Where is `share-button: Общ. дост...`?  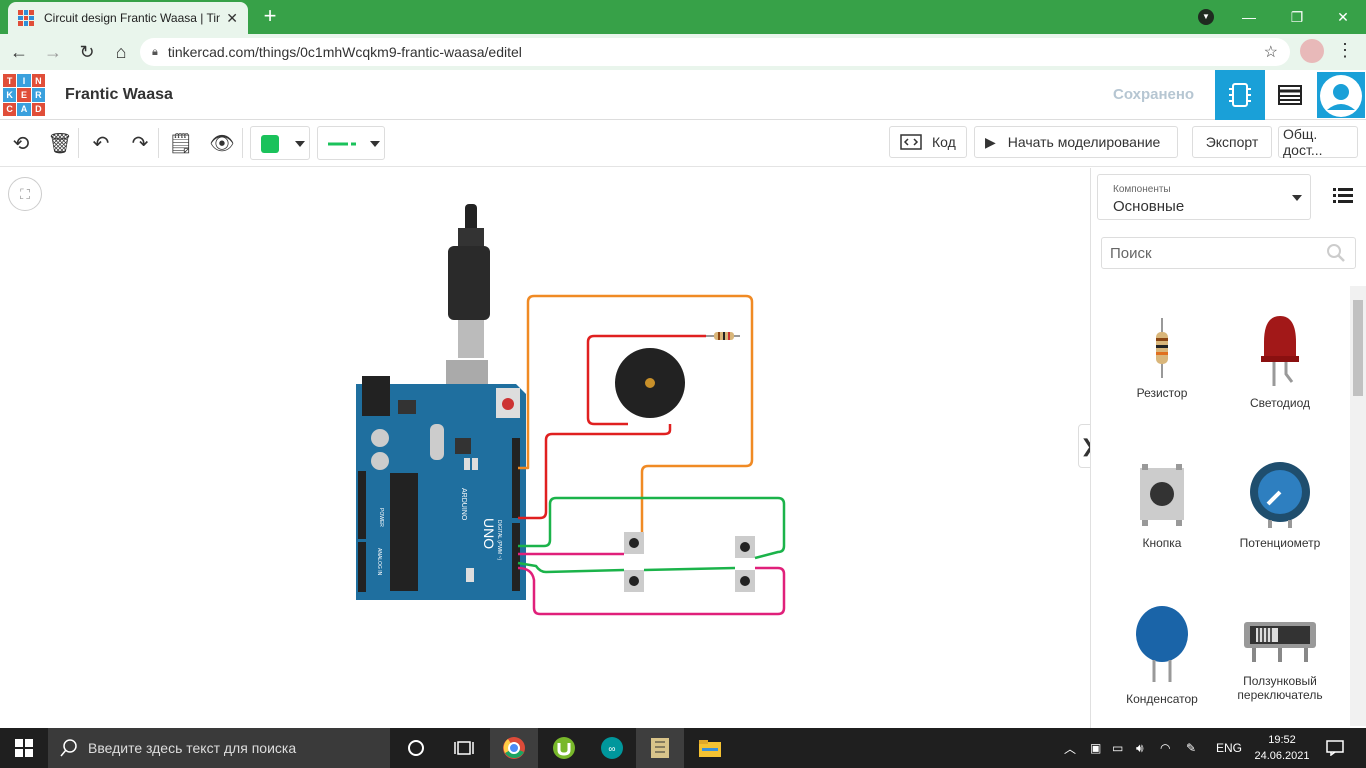
share-button: Общ. дост... is located at coordinates (1318, 142).